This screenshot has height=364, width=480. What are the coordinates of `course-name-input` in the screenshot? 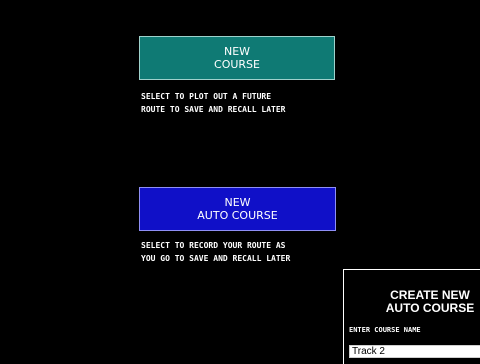 It's located at (414, 351).